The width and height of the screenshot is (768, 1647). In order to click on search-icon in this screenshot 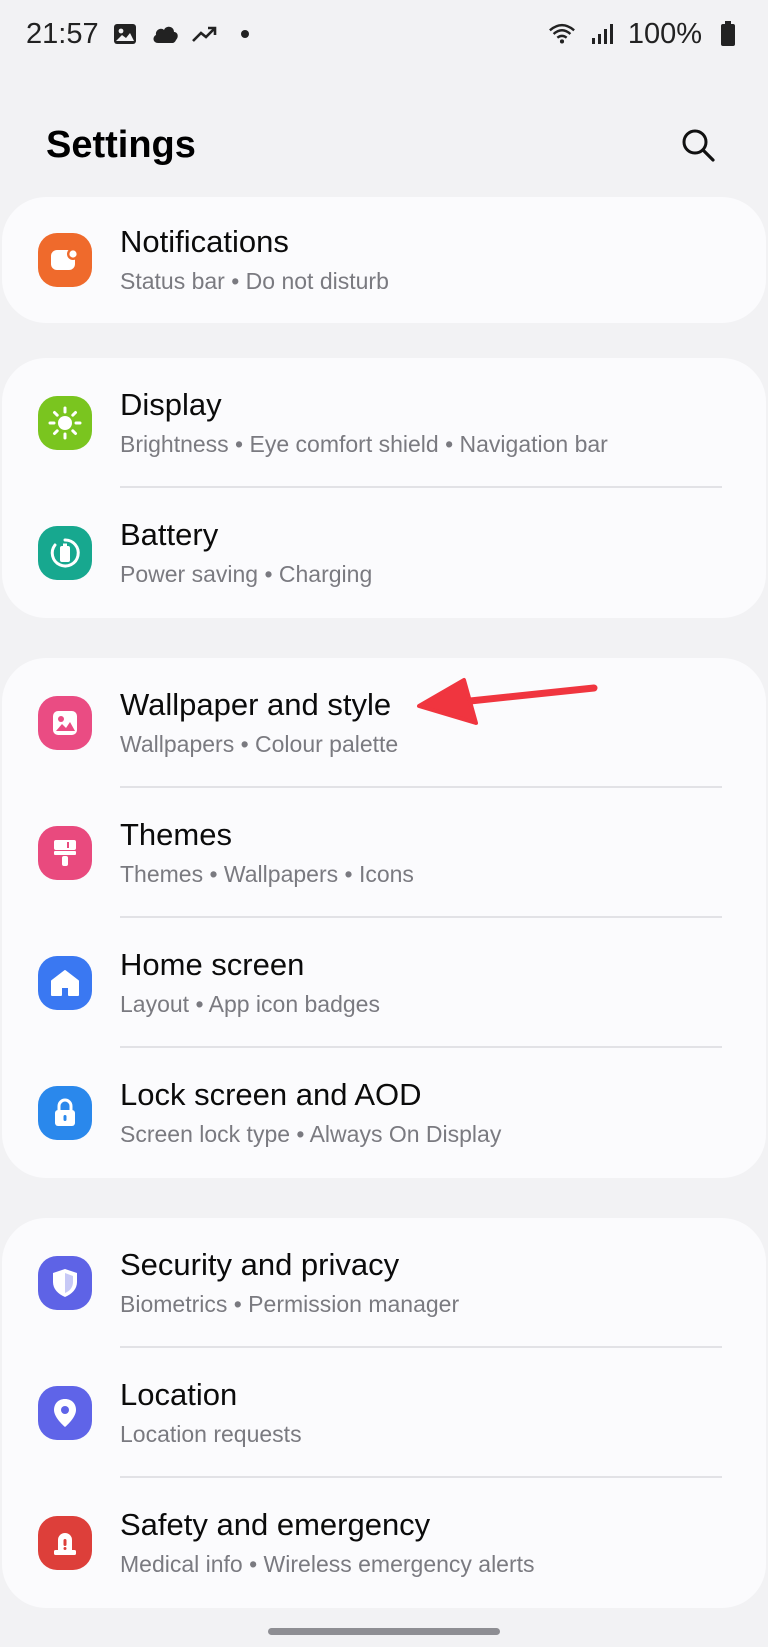, I will do `click(698, 145)`.